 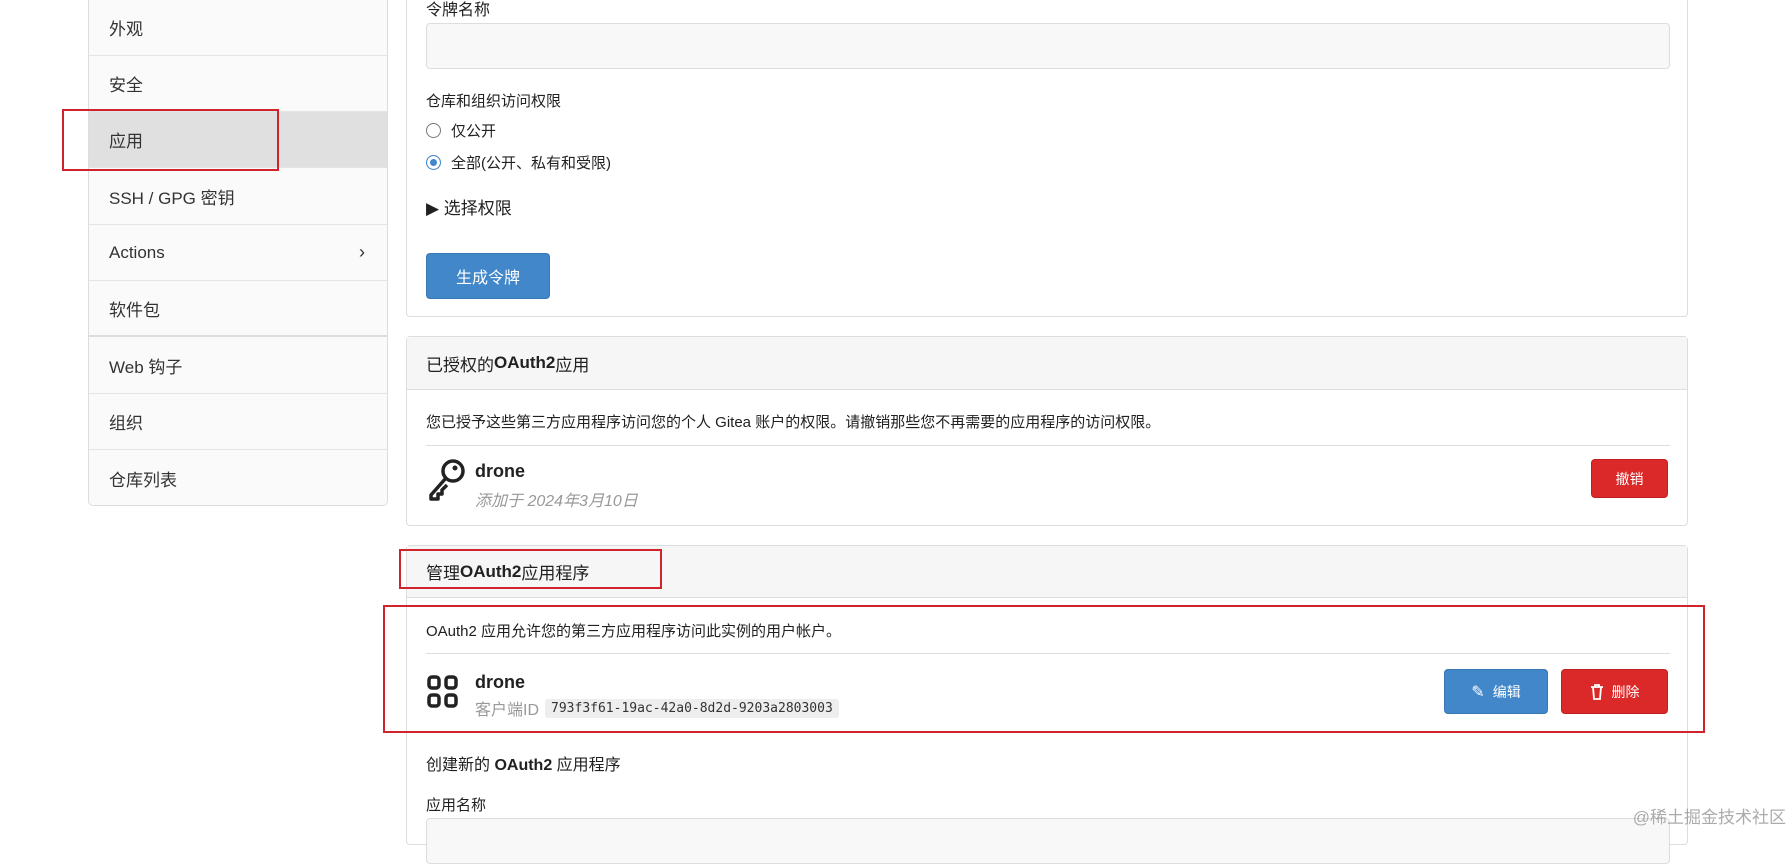 I want to click on revoke-button: 撤销, so click(x=1629, y=478).